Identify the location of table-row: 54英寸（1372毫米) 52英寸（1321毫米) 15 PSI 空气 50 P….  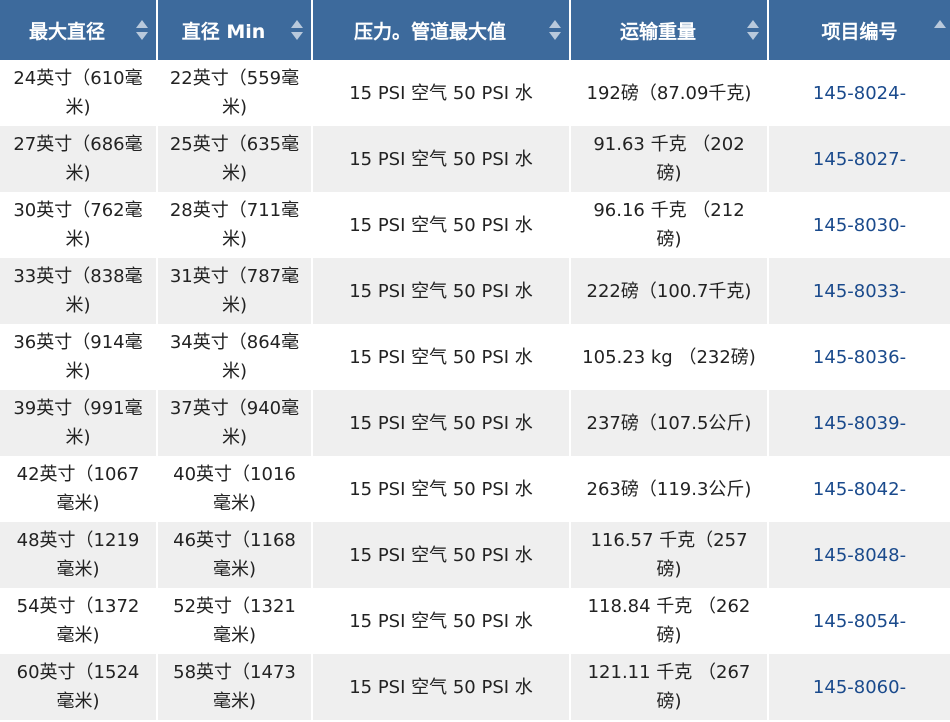
(475, 621).